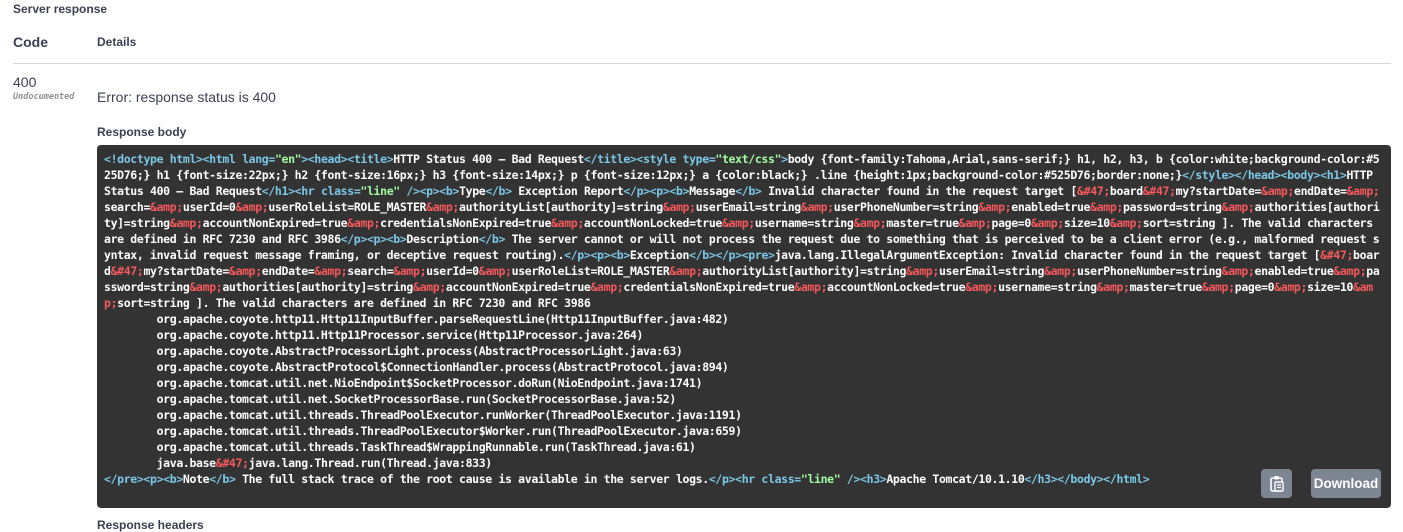 The width and height of the screenshot is (1403, 532). What do you see at coordinates (1126, 479) in the screenshot?
I see `code-token: </html>` at bounding box center [1126, 479].